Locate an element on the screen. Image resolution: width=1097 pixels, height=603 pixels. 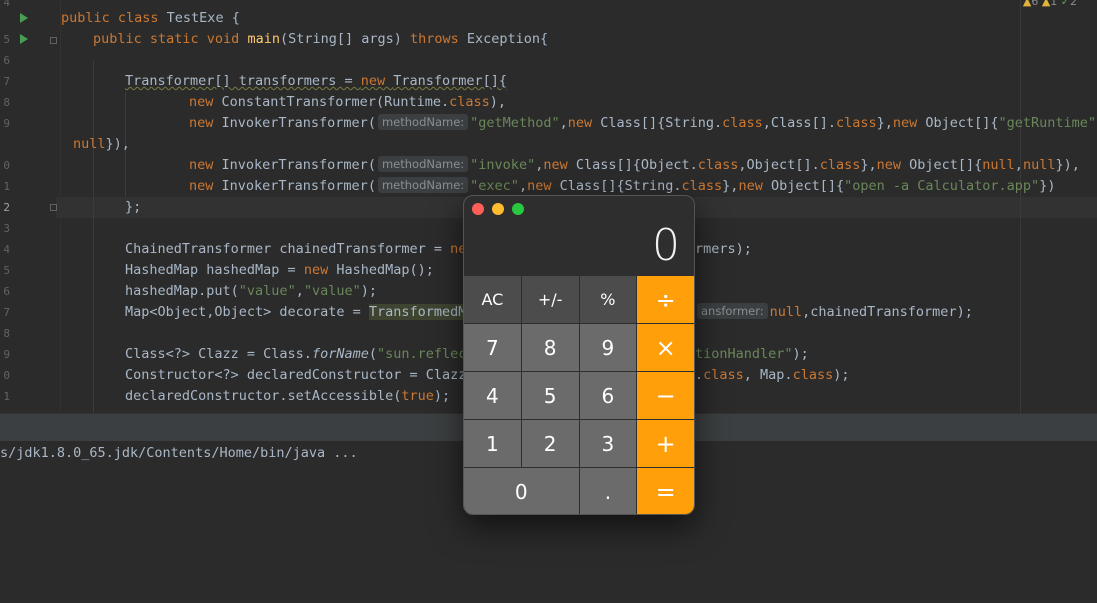
line-number-gutter: 4 5 6 7 8 9 0 1 2 3 4 5 6 7 8 9 0 1 is located at coordinates (6, 206).